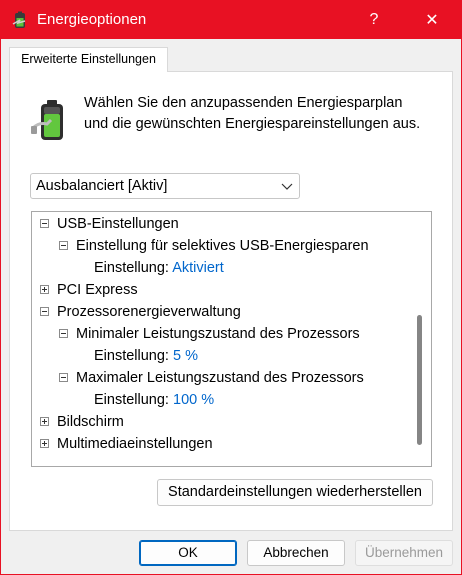  I want to click on tree-item-usb: USB-Einstellungen, so click(109, 224).